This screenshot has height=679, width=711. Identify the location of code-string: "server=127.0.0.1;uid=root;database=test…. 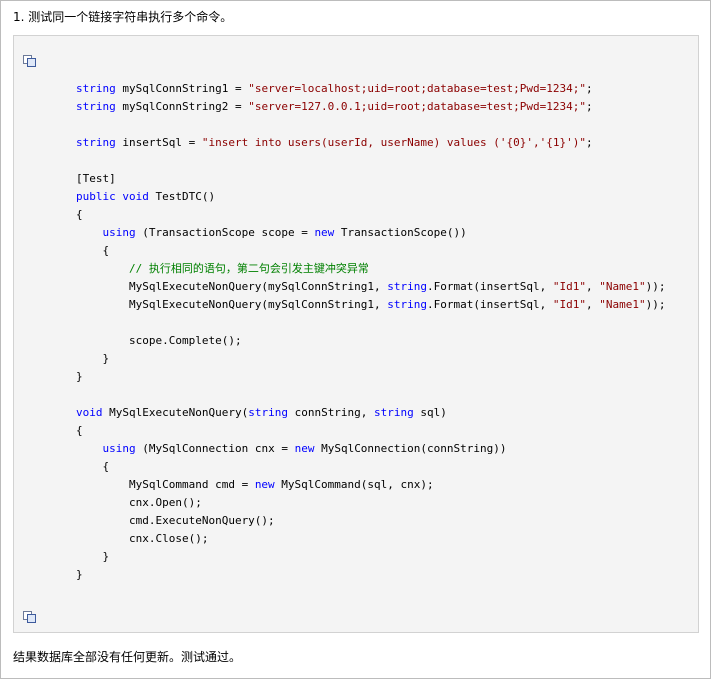
(417, 106).